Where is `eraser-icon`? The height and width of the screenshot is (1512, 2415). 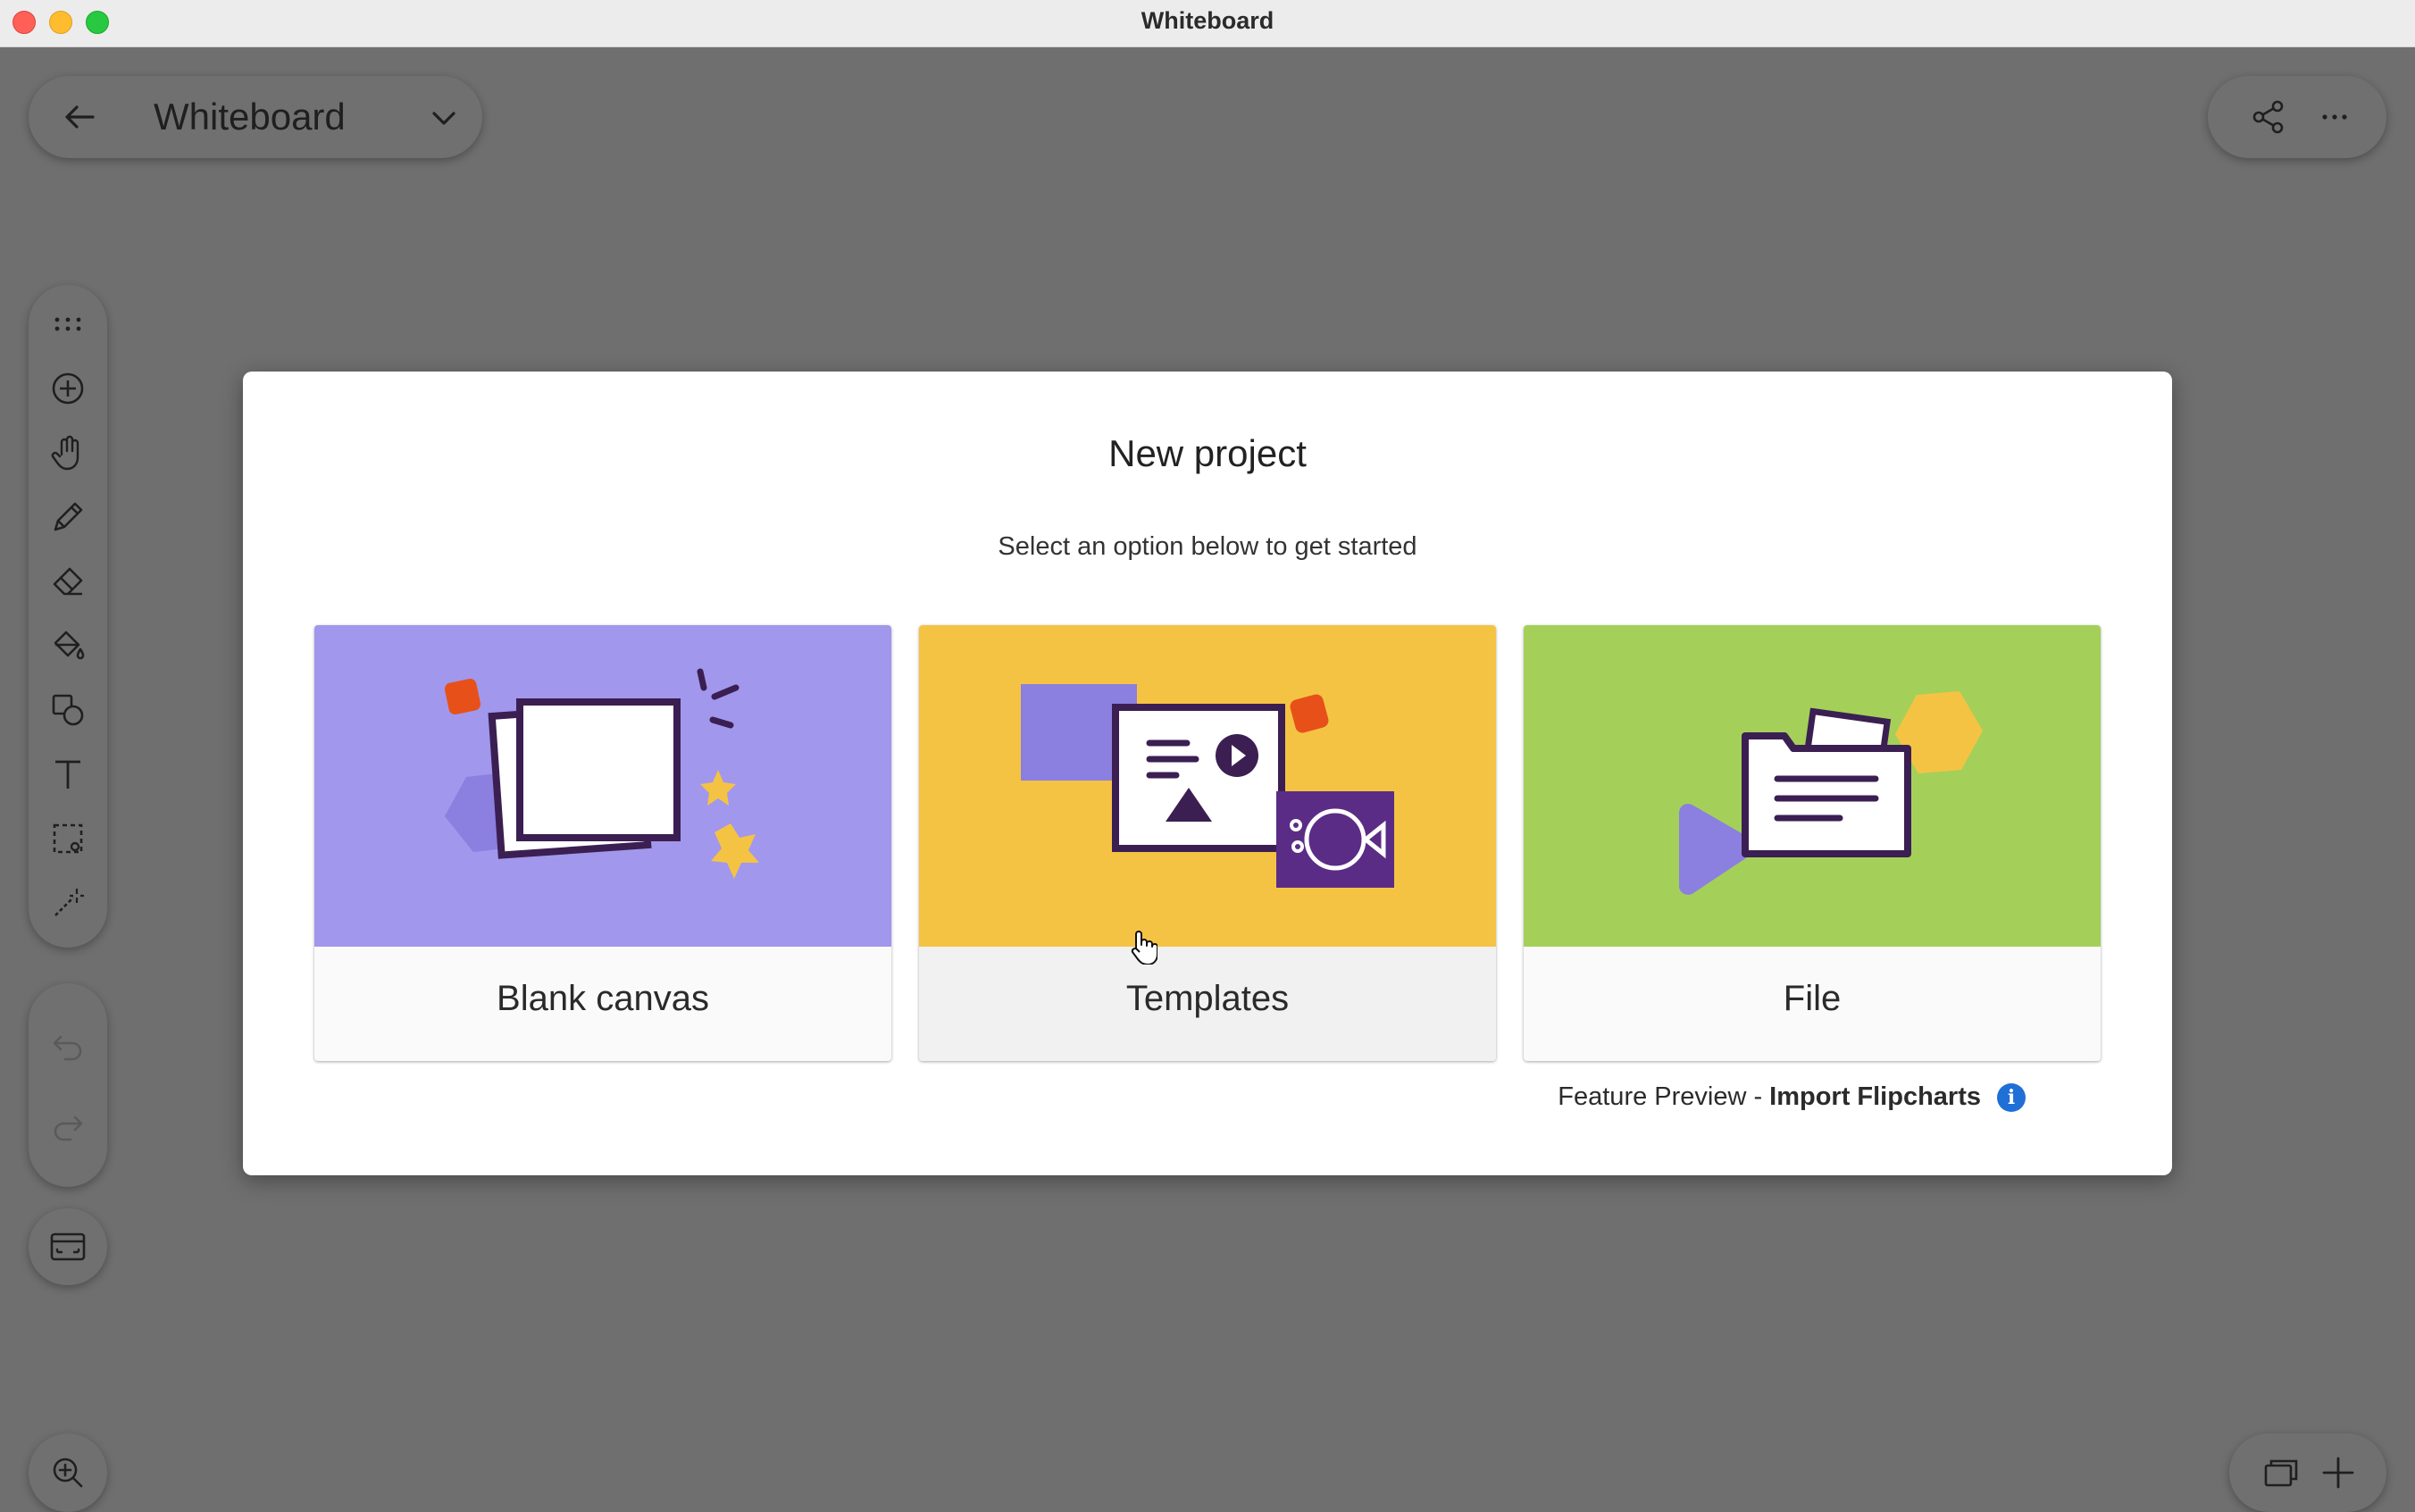 eraser-icon is located at coordinates (68, 581).